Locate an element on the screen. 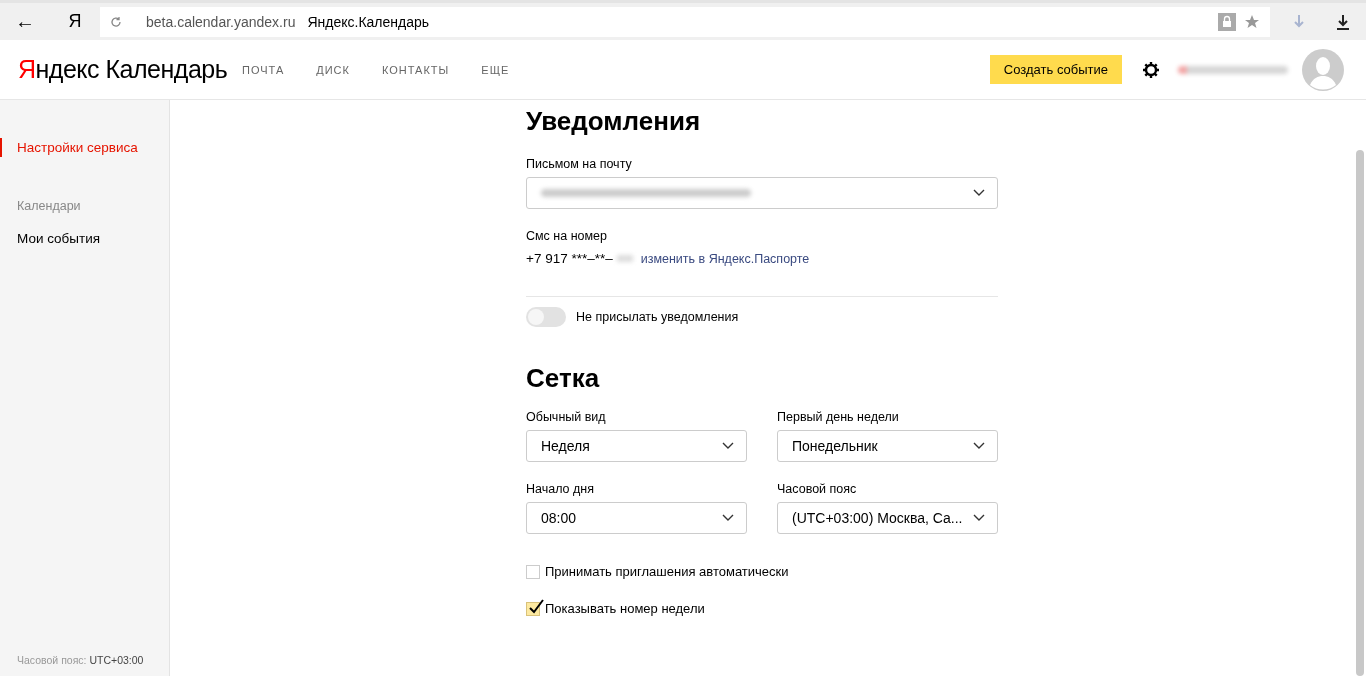 Image resolution: width=1366 pixels, height=676 pixels. field-label: Обычный вид is located at coordinates (566, 417).